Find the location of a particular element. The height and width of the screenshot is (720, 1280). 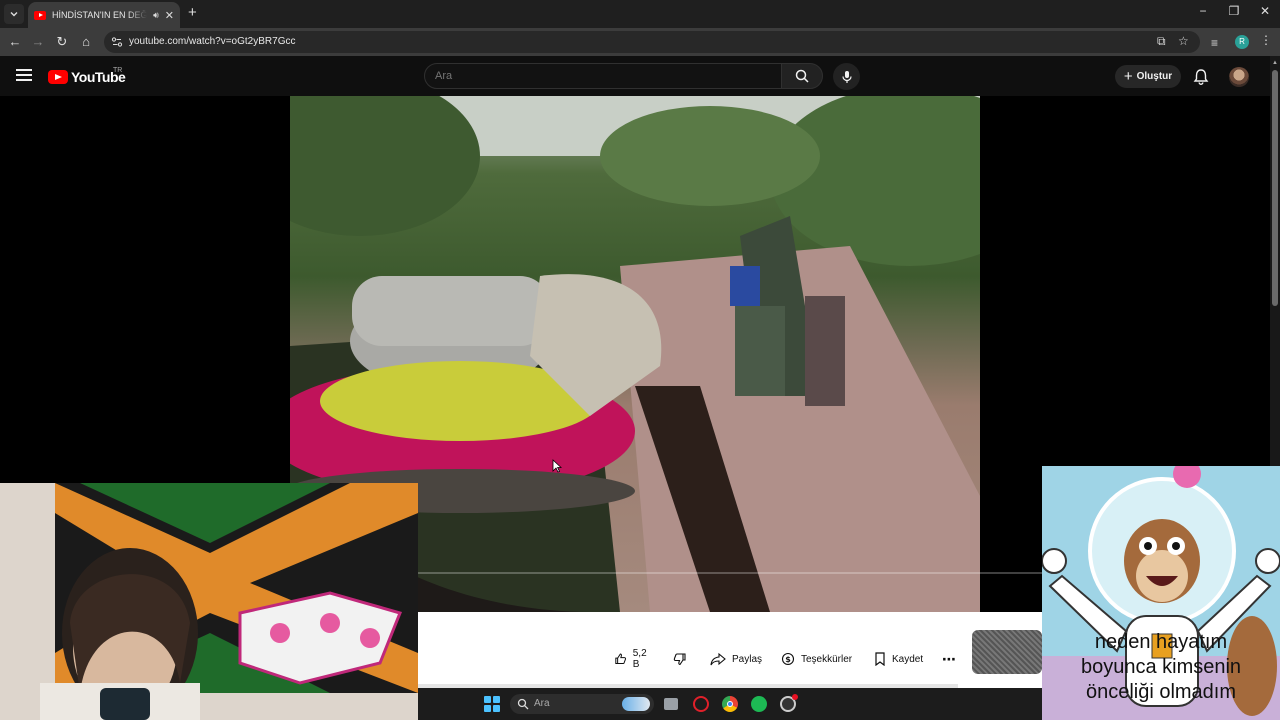

tab-search-button is located at coordinates (14, 14).